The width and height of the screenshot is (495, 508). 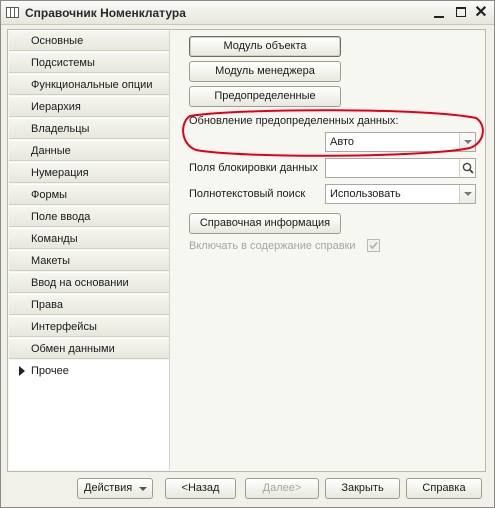 I want to click on title-bar: Справочник Номенклатура ✕, so click(x=247, y=13).